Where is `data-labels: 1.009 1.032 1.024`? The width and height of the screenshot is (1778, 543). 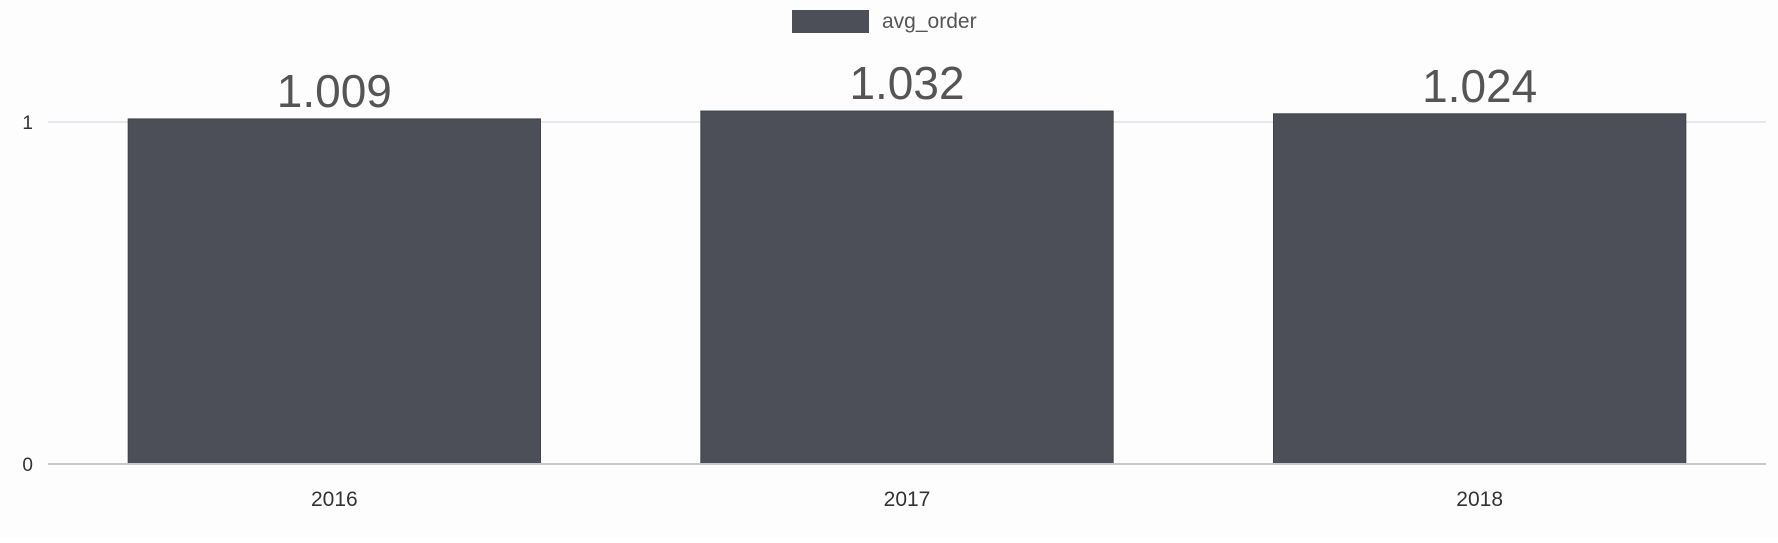
data-labels: 1.009 1.032 1.024 is located at coordinates (907, 87).